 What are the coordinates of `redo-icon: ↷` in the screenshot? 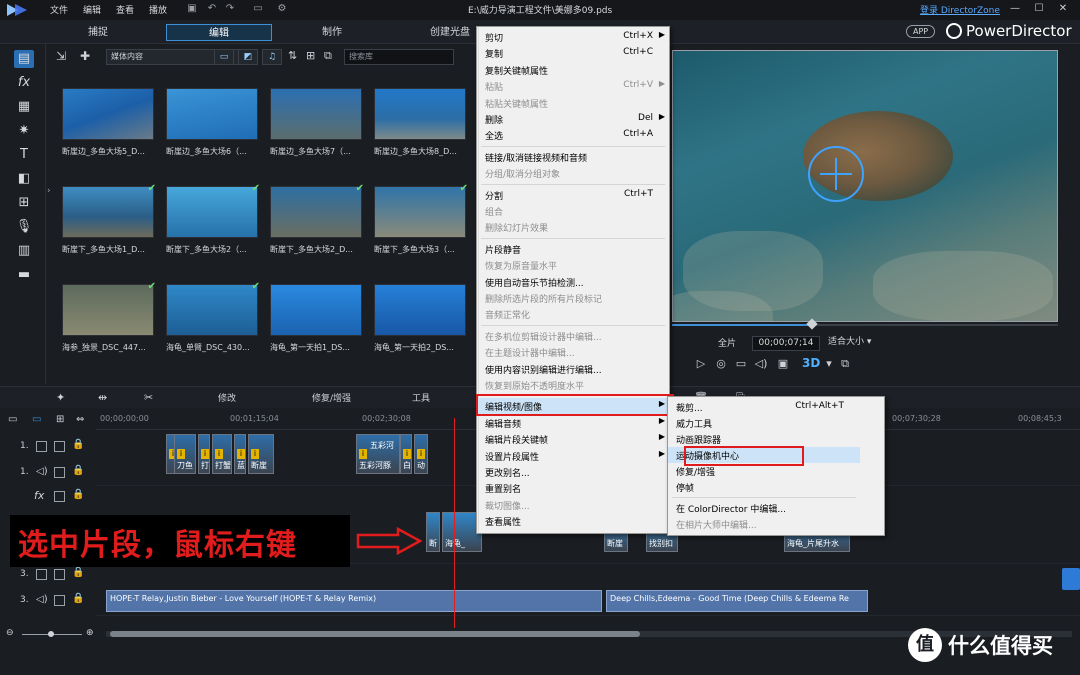 It's located at (230, 9).